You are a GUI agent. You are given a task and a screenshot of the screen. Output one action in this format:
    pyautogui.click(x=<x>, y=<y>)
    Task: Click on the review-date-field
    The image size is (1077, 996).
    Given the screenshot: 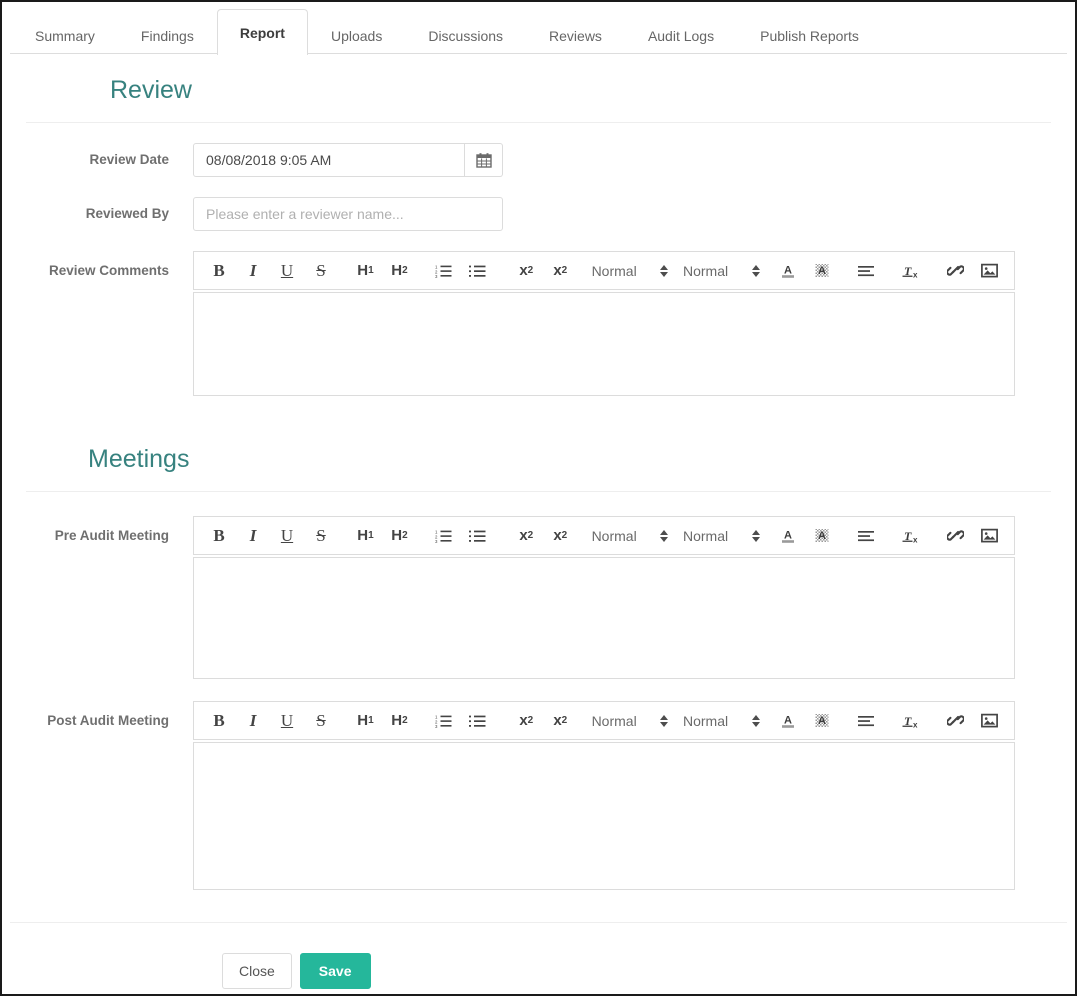 What is the action you would take?
    pyautogui.click(x=622, y=160)
    